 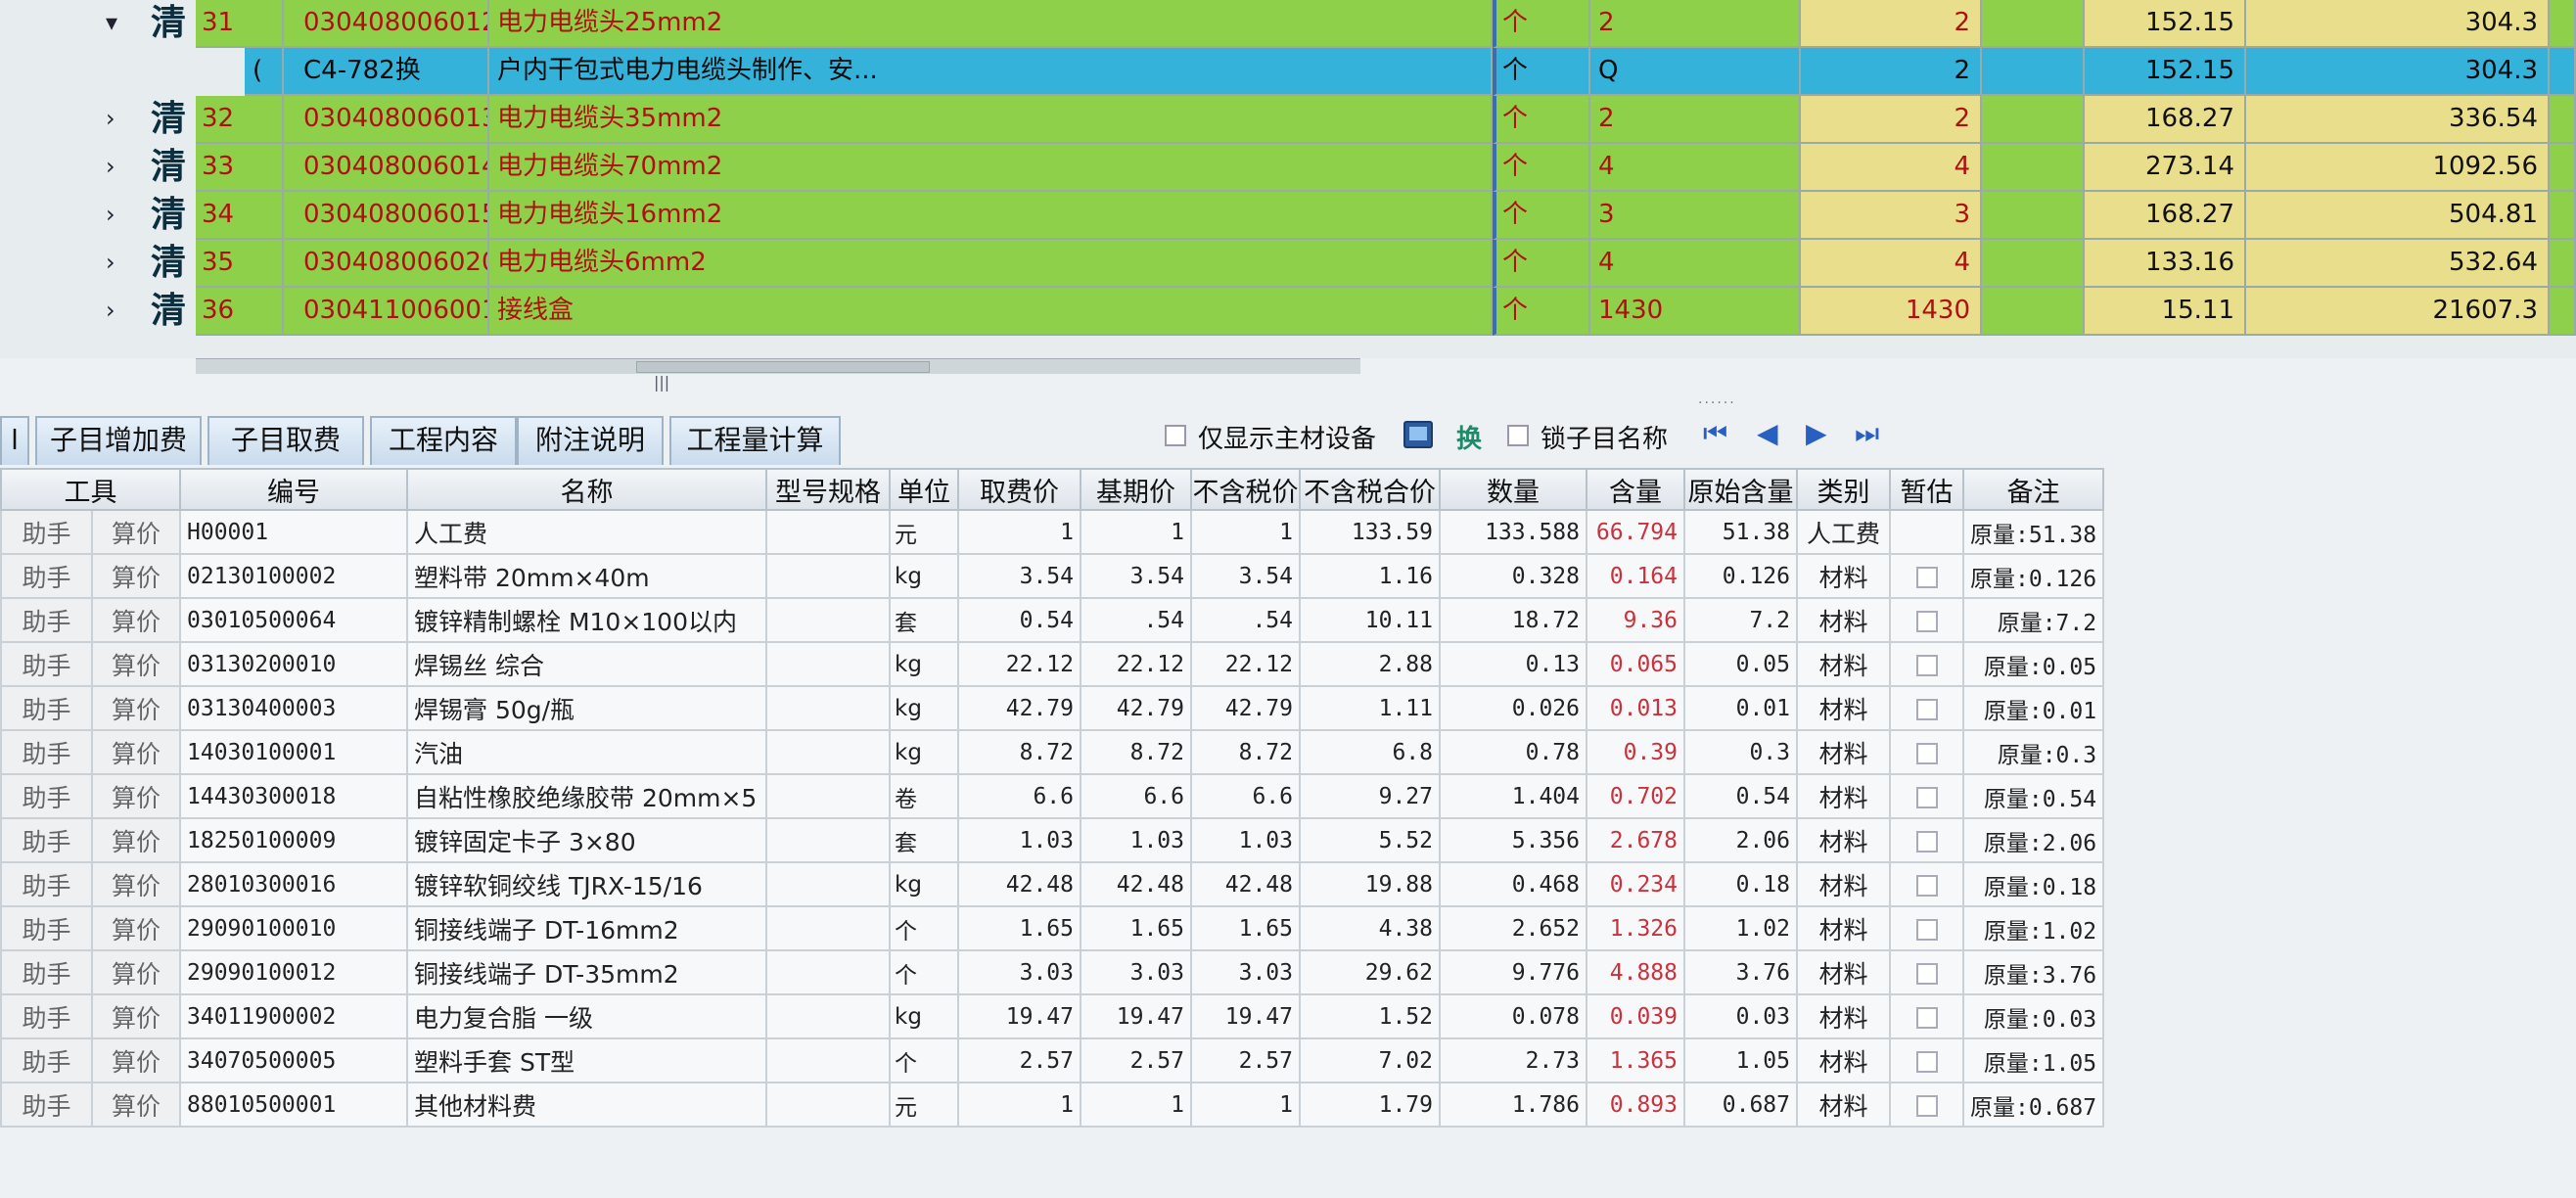 I want to click on quantity2-cell: 1430, so click(x=1892, y=312).